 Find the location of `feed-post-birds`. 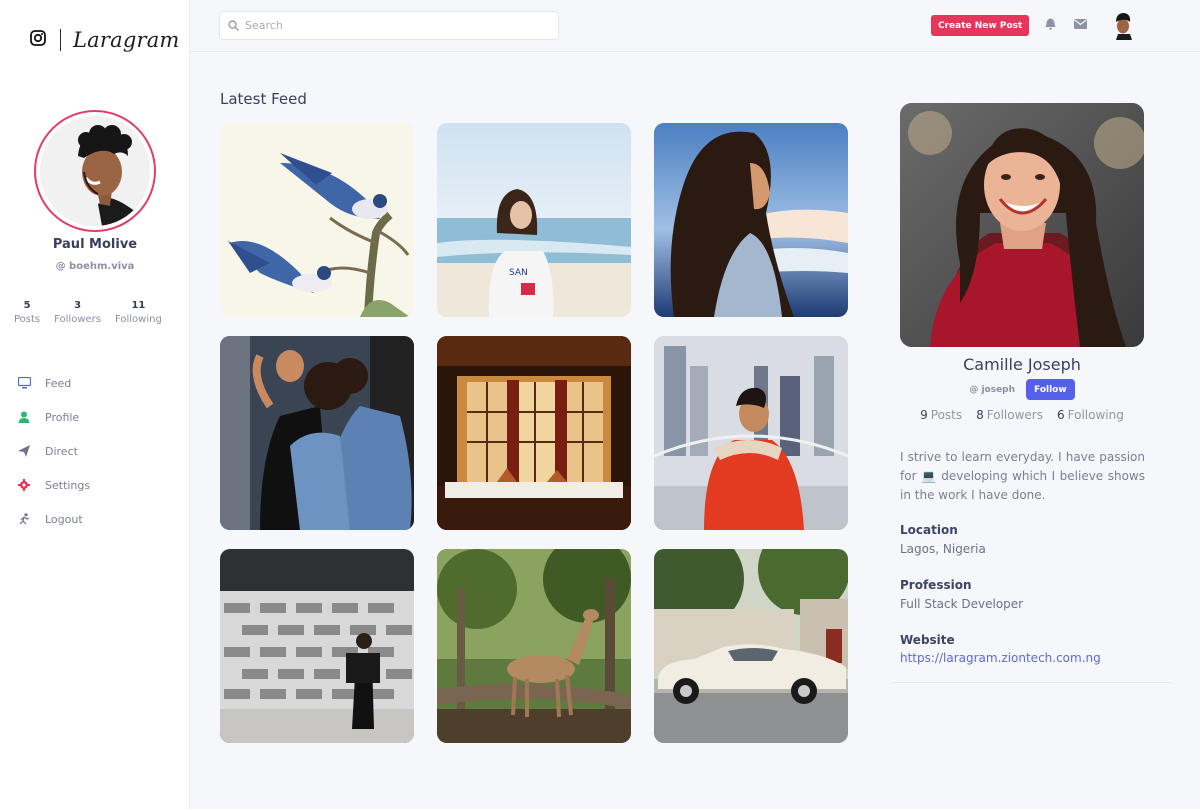

feed-post-birds is located at coordinates (317, 220).